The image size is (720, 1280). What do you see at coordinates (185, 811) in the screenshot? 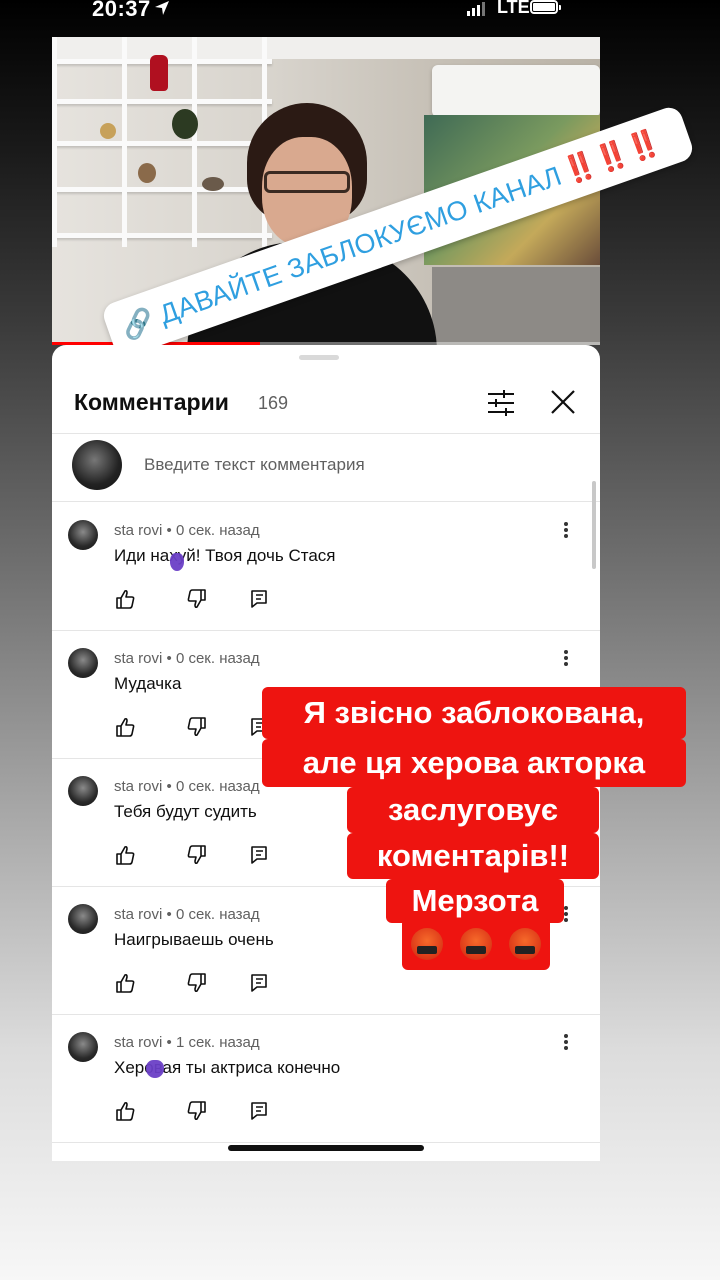
I see `comment-text: Тебя будут судить` at bounding box center [185, 811].